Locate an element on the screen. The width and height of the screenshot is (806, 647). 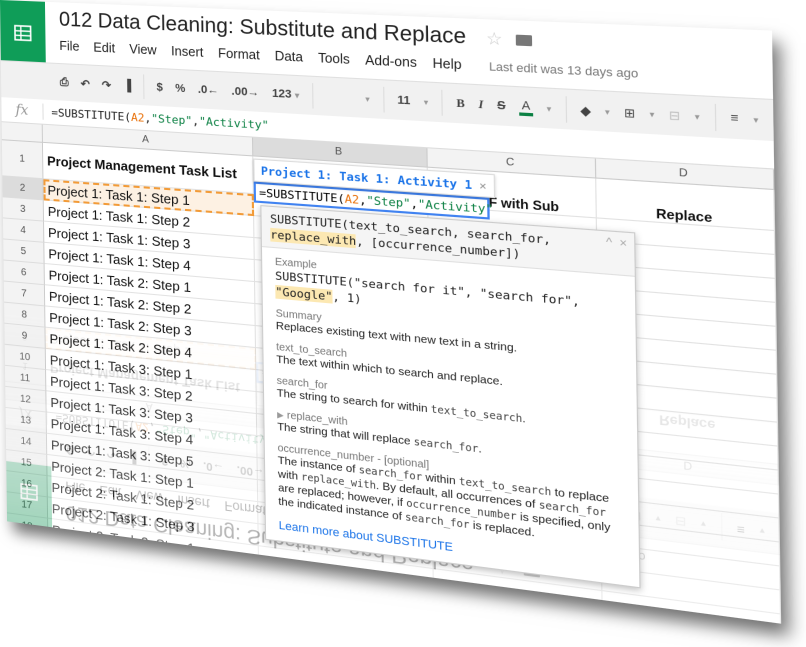
last-edit-status: Last edit was 13 days ago is located at coordinates (564, 71).